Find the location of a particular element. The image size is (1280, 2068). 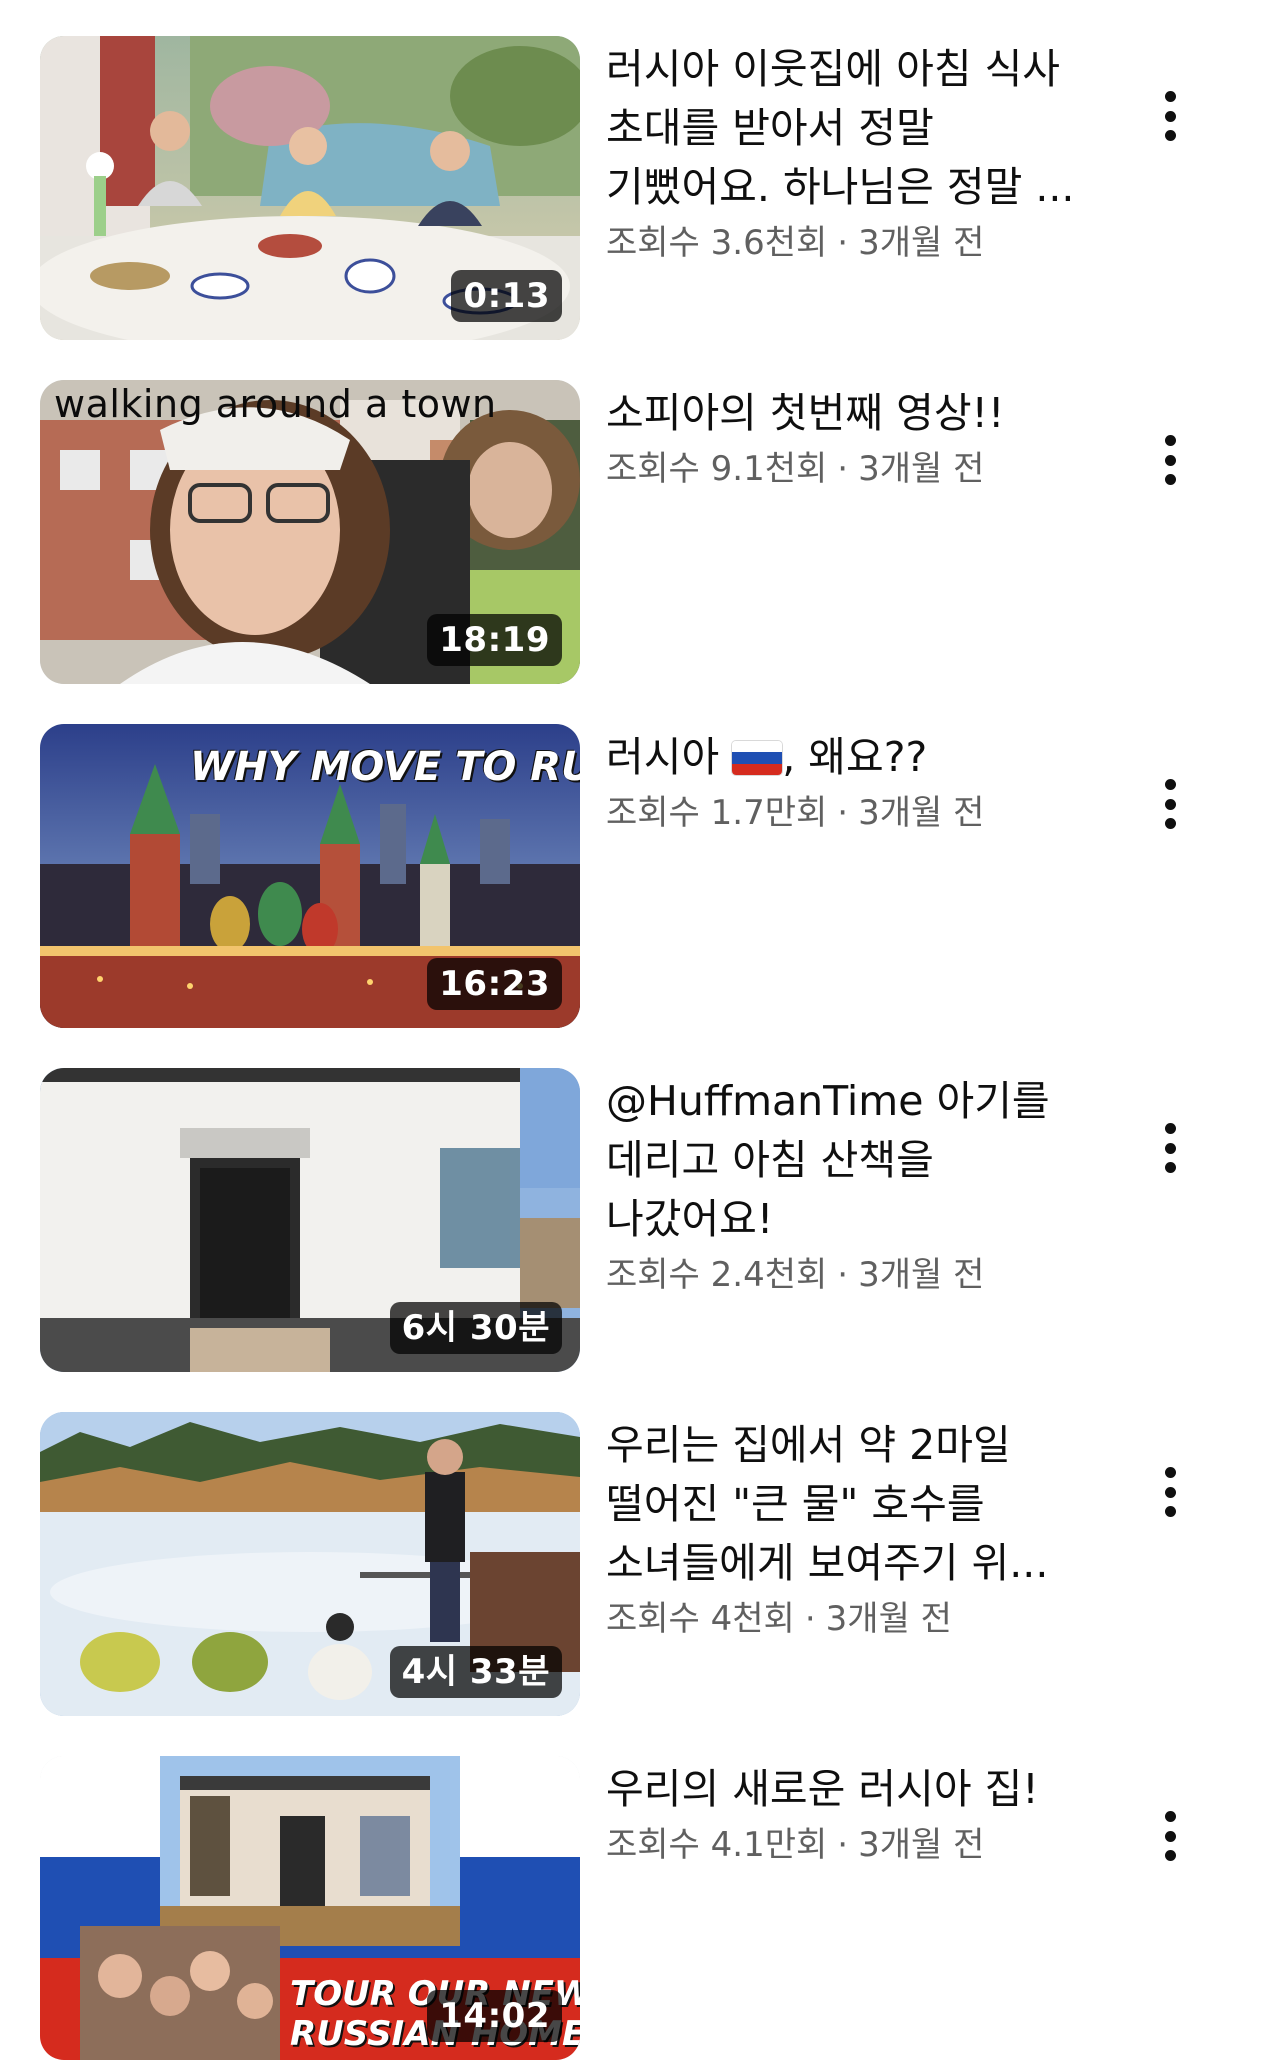

video-meta: 조회수 4.1만회 · 3개월 전 is located at coordinates (841, 1845).